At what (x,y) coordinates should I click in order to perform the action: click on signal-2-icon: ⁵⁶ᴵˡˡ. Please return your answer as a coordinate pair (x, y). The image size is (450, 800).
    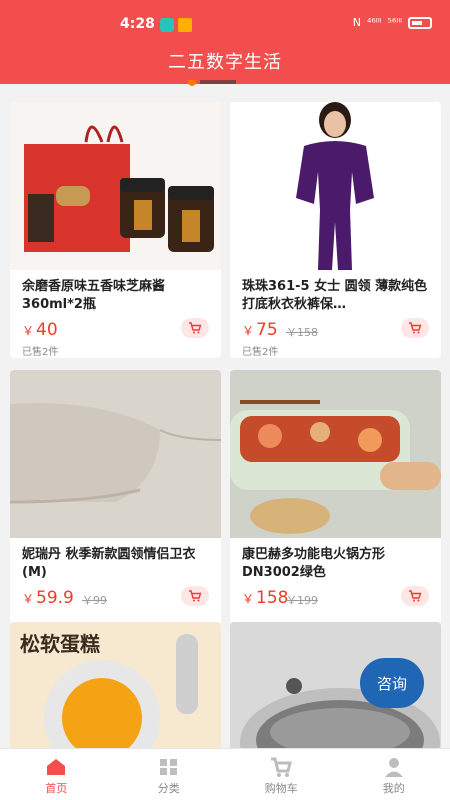
    Looking at the image, I should click on (394, 22).